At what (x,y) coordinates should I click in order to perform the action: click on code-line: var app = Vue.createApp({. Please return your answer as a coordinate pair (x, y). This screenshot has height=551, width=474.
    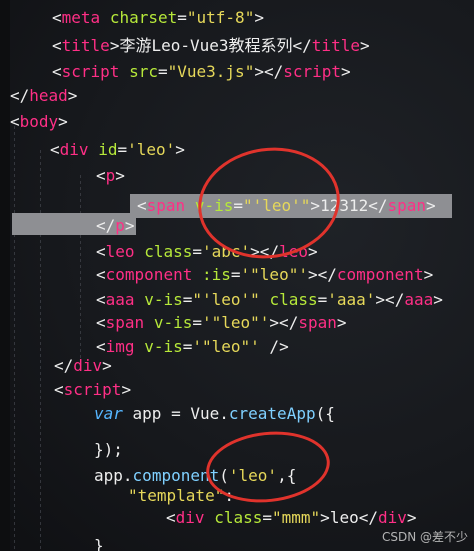
    Looking at the image, I should click on (214, 414).